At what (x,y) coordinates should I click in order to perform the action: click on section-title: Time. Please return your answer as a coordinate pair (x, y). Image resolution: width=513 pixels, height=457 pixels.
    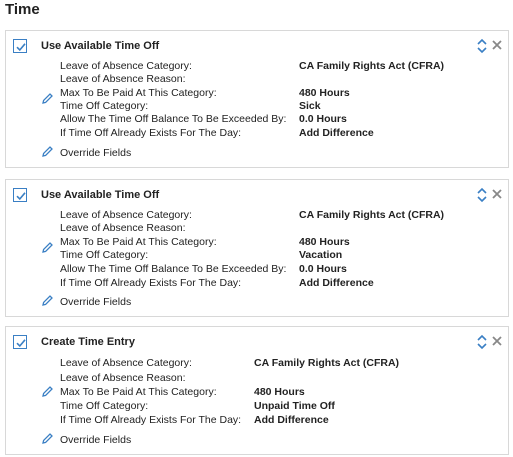
    Looking at the image, I should click on (22, 9).